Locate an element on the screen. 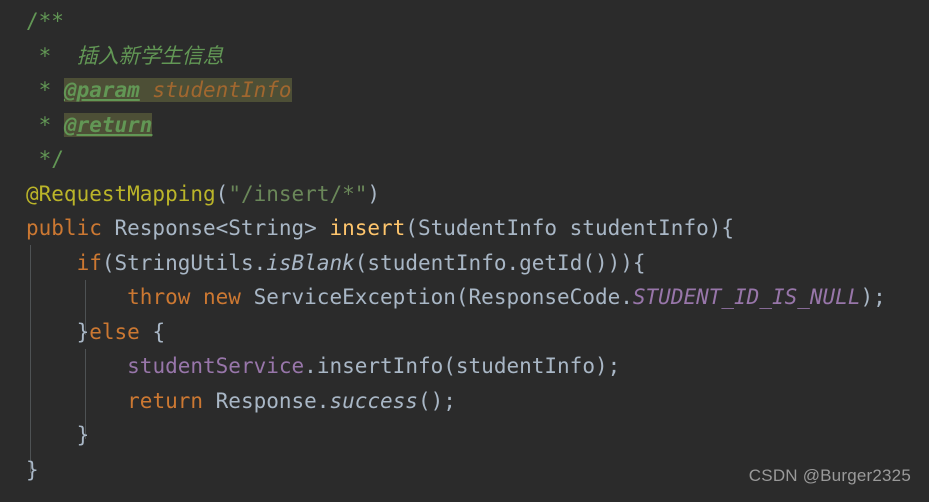 This screenshot has height=502, width=929. code-line: } is located at coordinates (464, 435).